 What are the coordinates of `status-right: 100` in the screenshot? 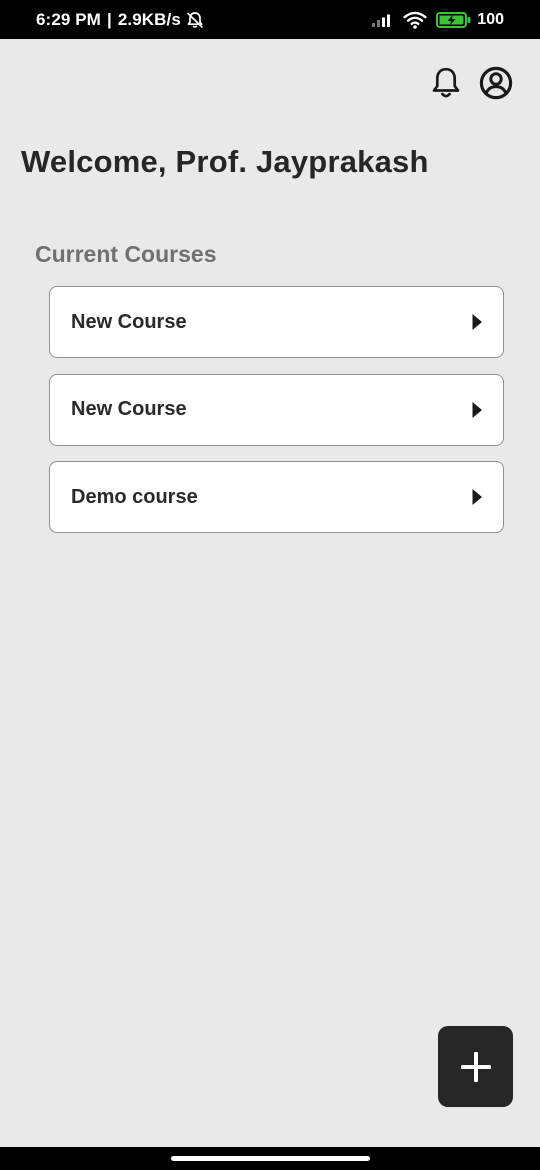 It's located at (437, 19).